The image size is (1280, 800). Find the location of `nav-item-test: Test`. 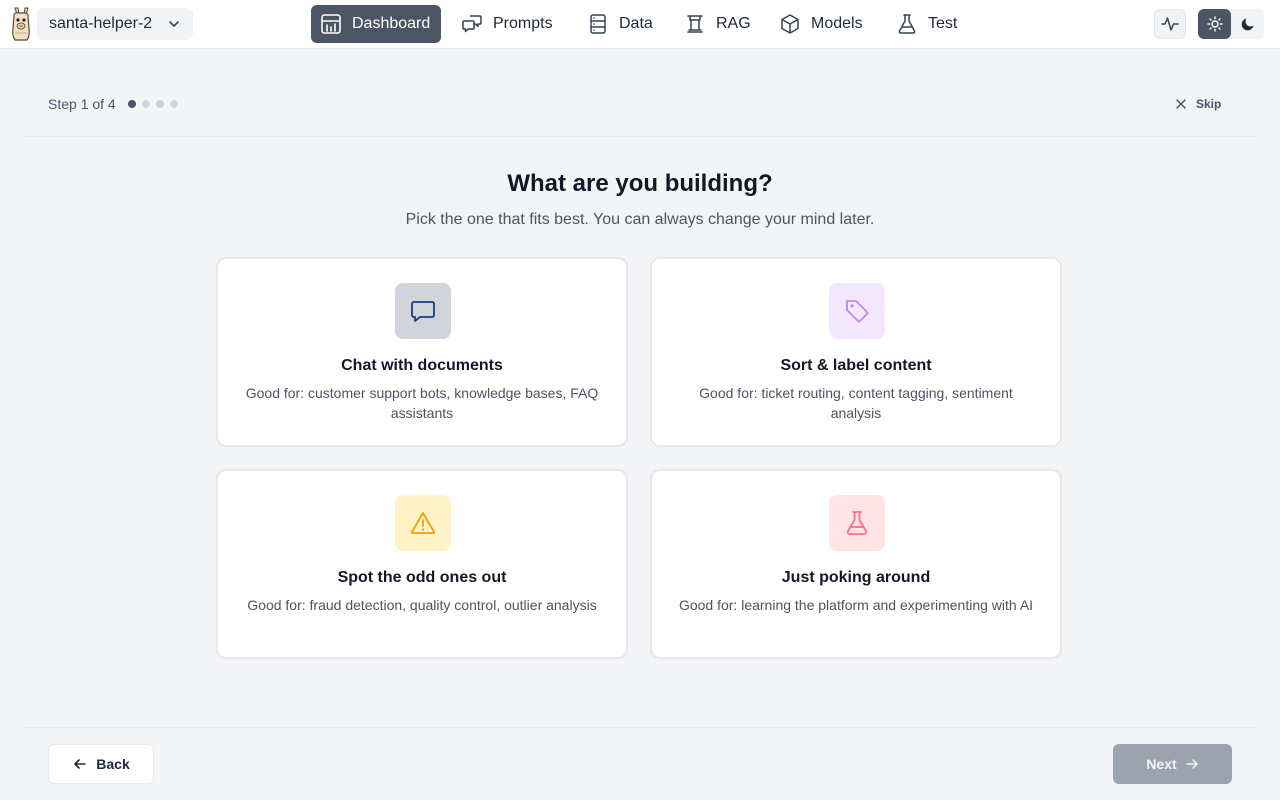

nav-item-test: Test is located at coordinates (929, 24).